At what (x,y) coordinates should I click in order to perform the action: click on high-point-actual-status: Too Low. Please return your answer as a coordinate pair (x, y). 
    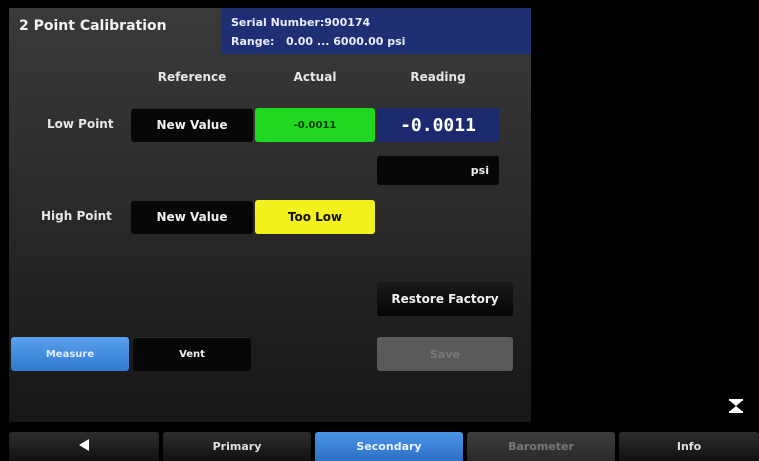
    Looking at the image, I should click on (315, 217).